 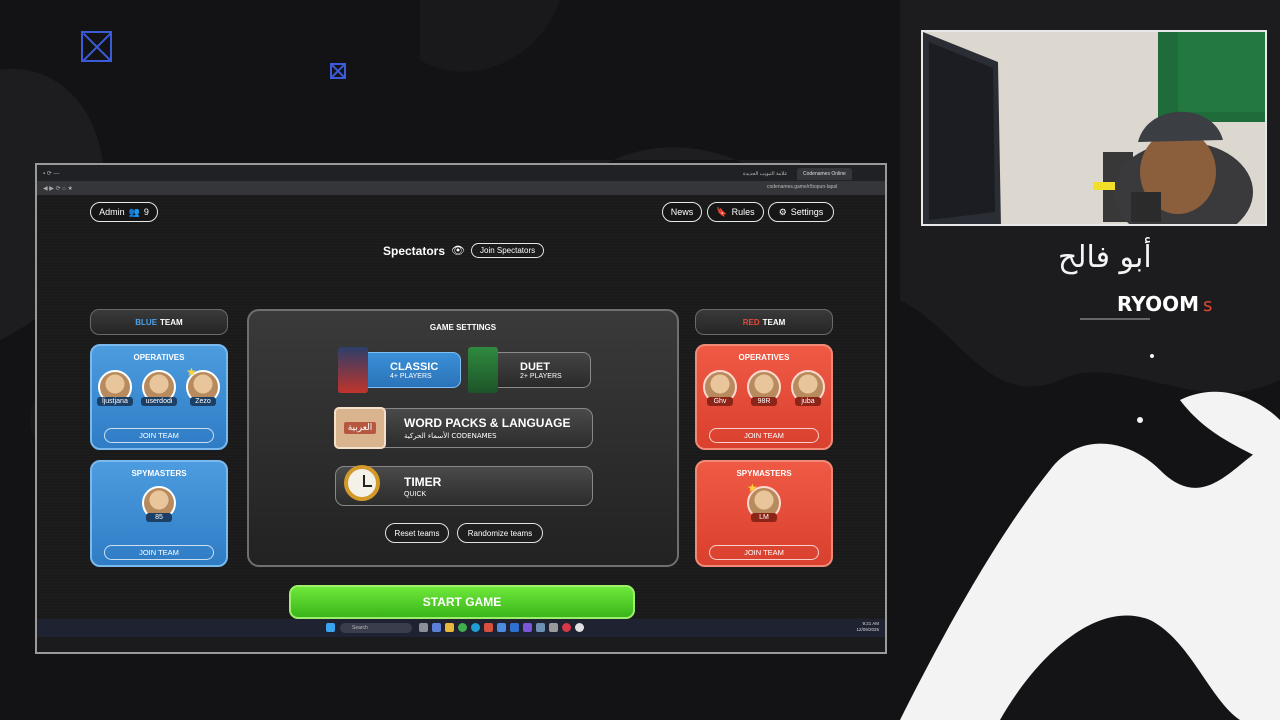 What do you see at coordinates (808, 388) in the screenshot?
I see `player-card: juba` at bounding box center [808, 388].